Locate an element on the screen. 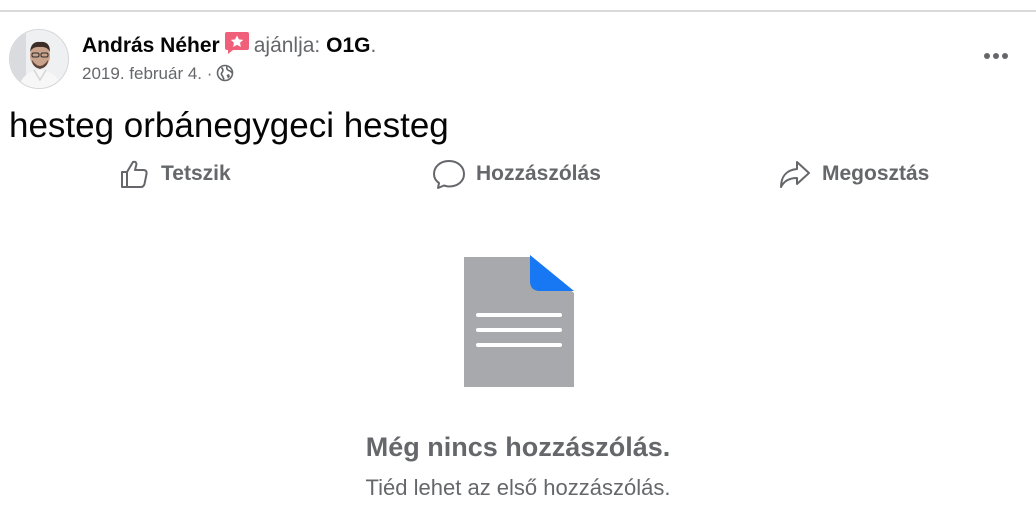 The height and width of the screenshot is (509, 1036). post-date: 2019. február 4. is located at coordinates (142, 73).